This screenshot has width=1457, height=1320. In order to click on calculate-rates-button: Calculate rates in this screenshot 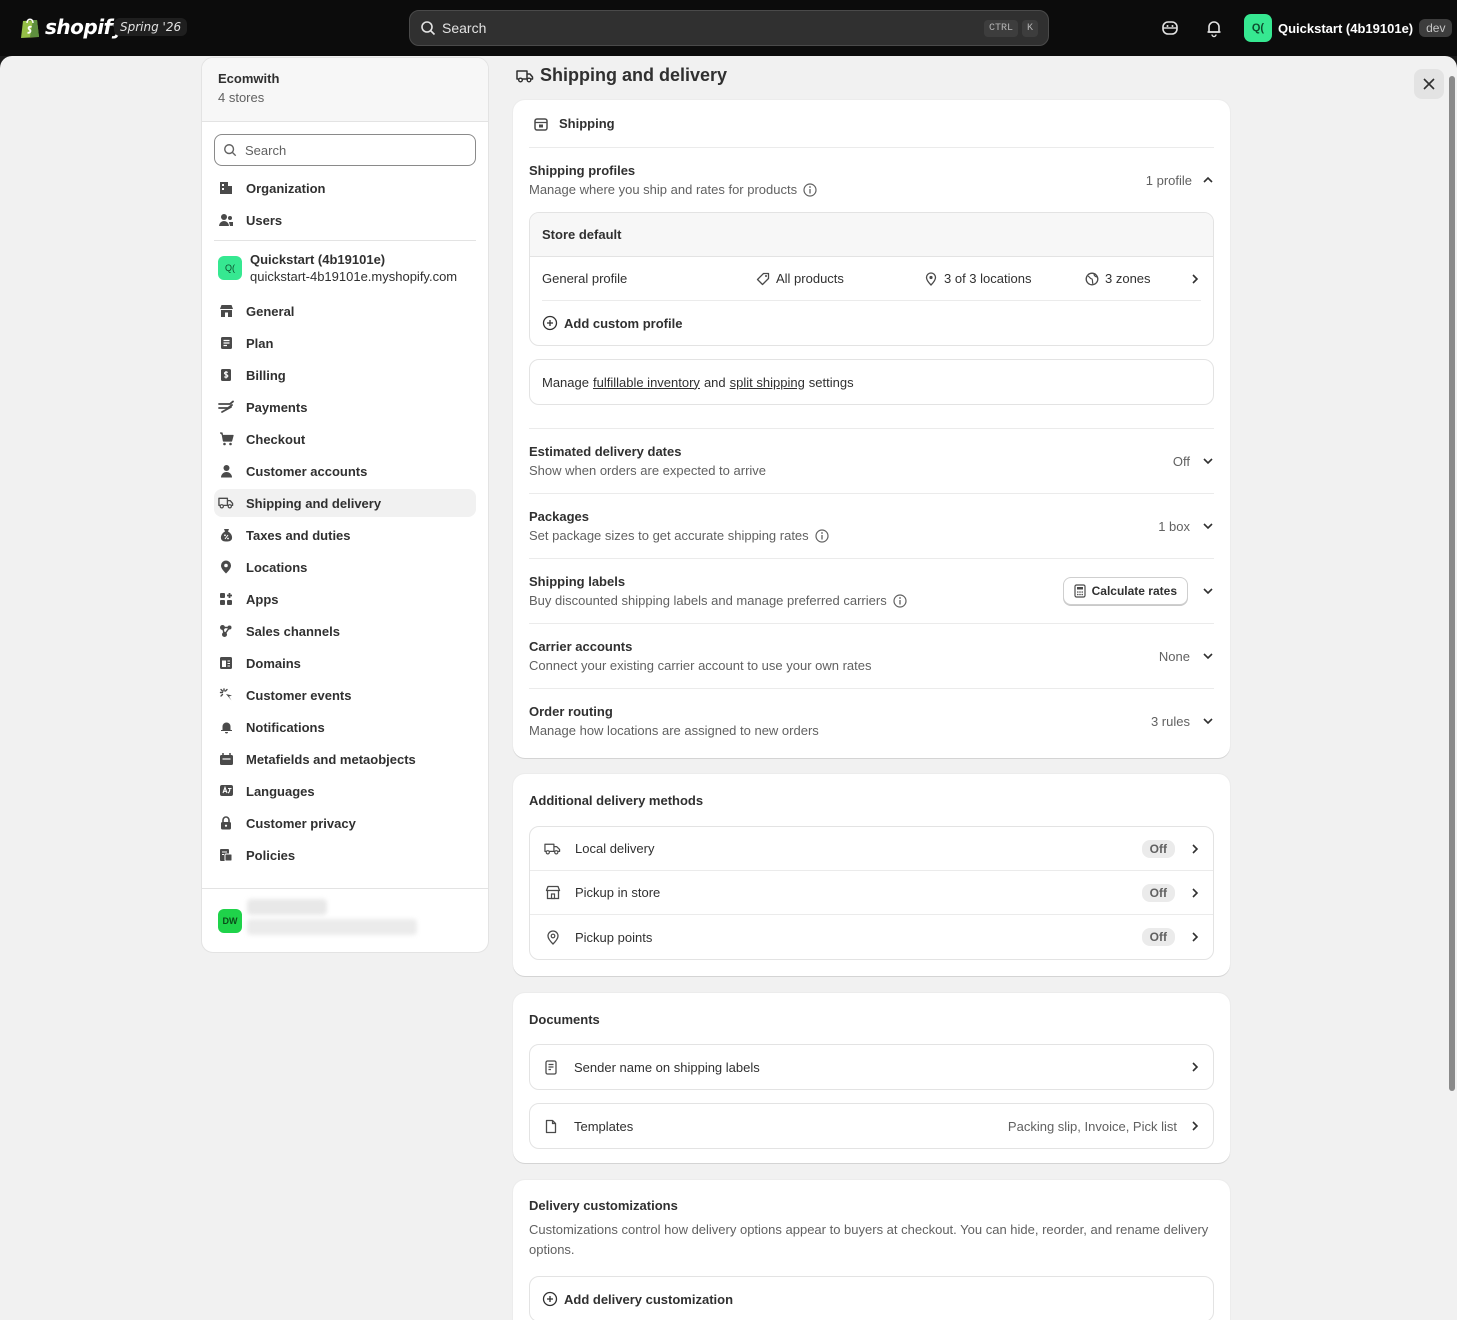, I will do `click(1125, 591)`.